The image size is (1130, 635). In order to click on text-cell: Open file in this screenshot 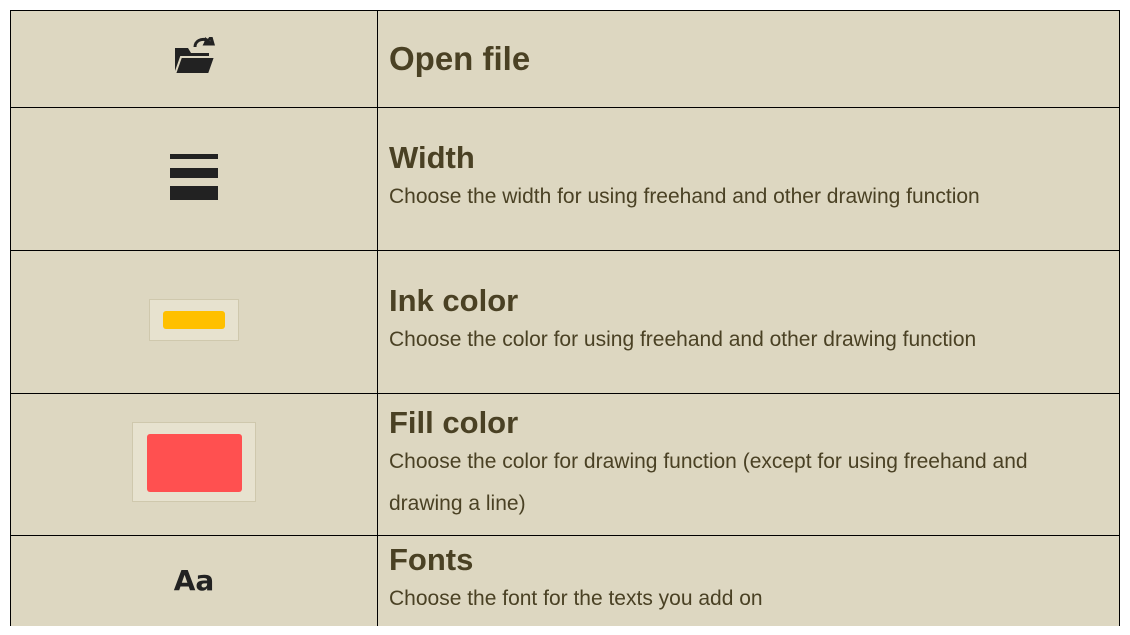, I will do `click(748, 59)`.